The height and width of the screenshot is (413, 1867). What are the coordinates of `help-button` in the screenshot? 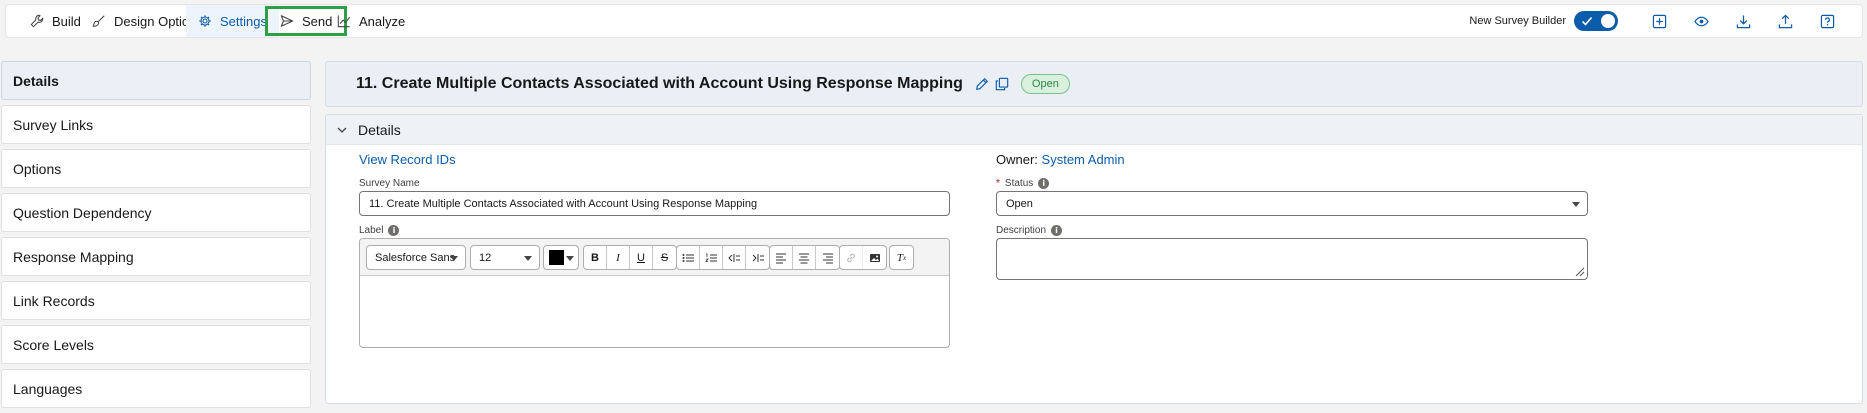 It's located at (1827, 21).